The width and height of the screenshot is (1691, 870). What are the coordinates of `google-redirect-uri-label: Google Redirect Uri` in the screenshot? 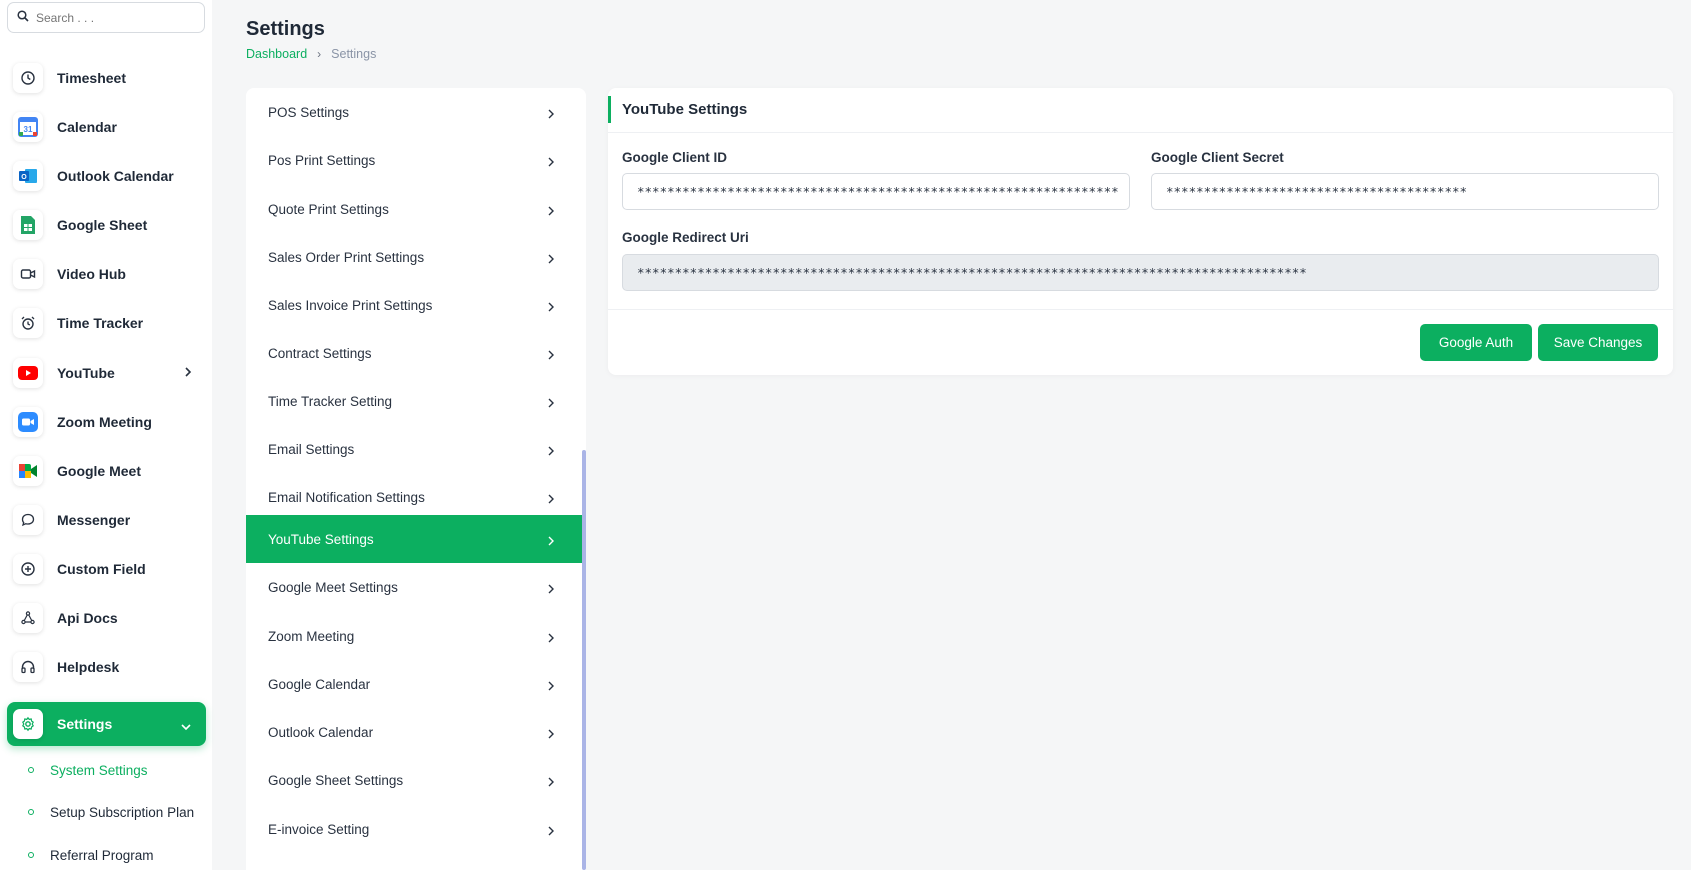 It's located at (685, 237).